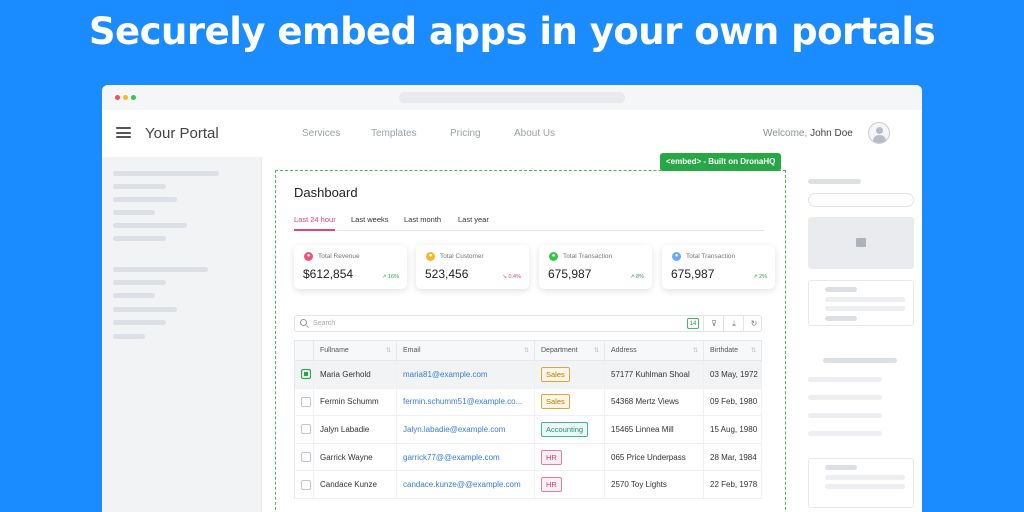  I want to click on trend-down-icon: ↘, so click(504, 277).